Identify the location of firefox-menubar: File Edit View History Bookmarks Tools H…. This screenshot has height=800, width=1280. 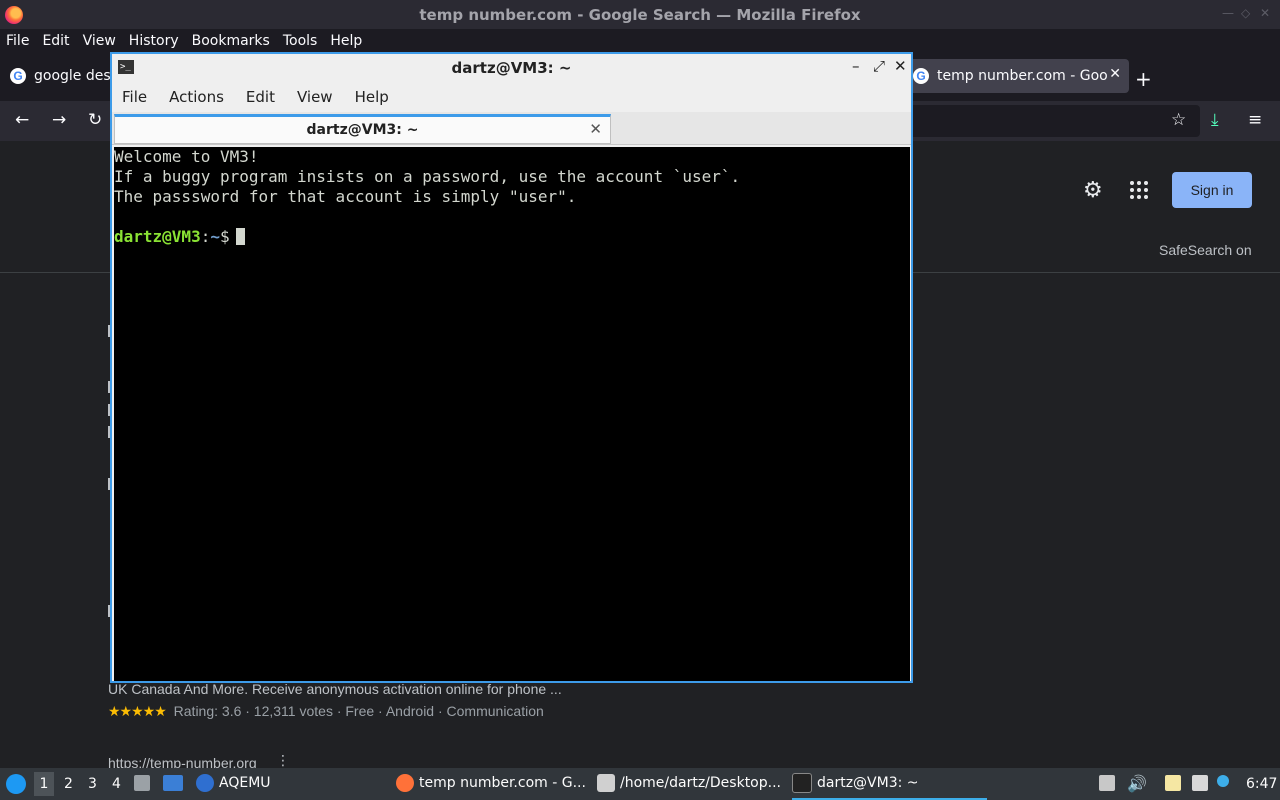
(640, 41).